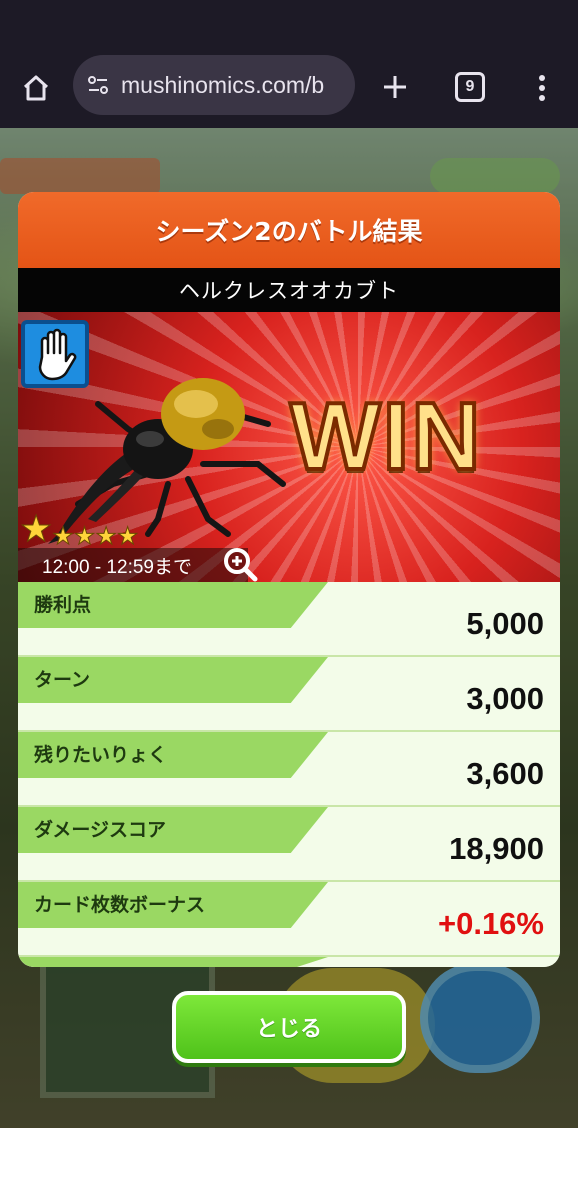 The image size is (578, 1200). Describe the element at coordinates (98, 85) in the screenshot. I see `site-settings-icon` at that location.